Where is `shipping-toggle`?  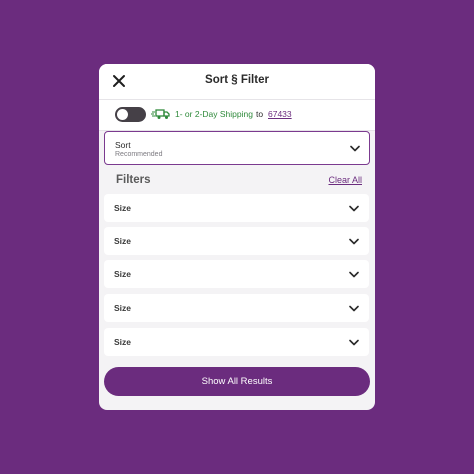
shipping-toggle is located at coordinates (130, 114).